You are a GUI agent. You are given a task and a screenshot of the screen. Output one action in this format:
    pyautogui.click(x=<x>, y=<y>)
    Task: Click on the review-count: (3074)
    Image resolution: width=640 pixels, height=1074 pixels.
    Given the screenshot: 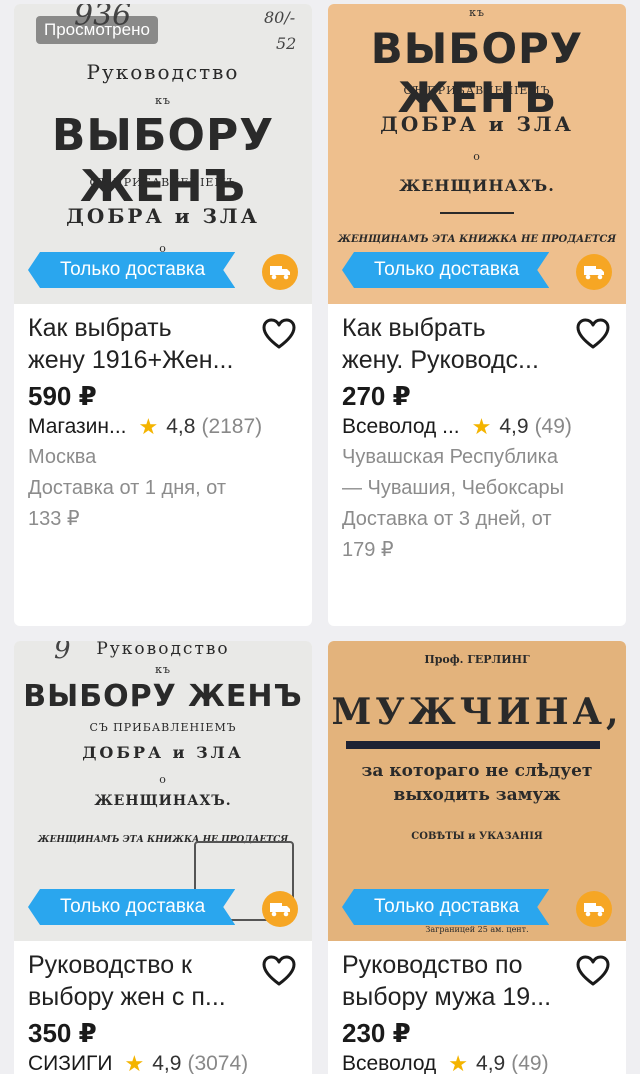 What is the action you would take?
    pyautogui.click(x=218, y=1063)
    